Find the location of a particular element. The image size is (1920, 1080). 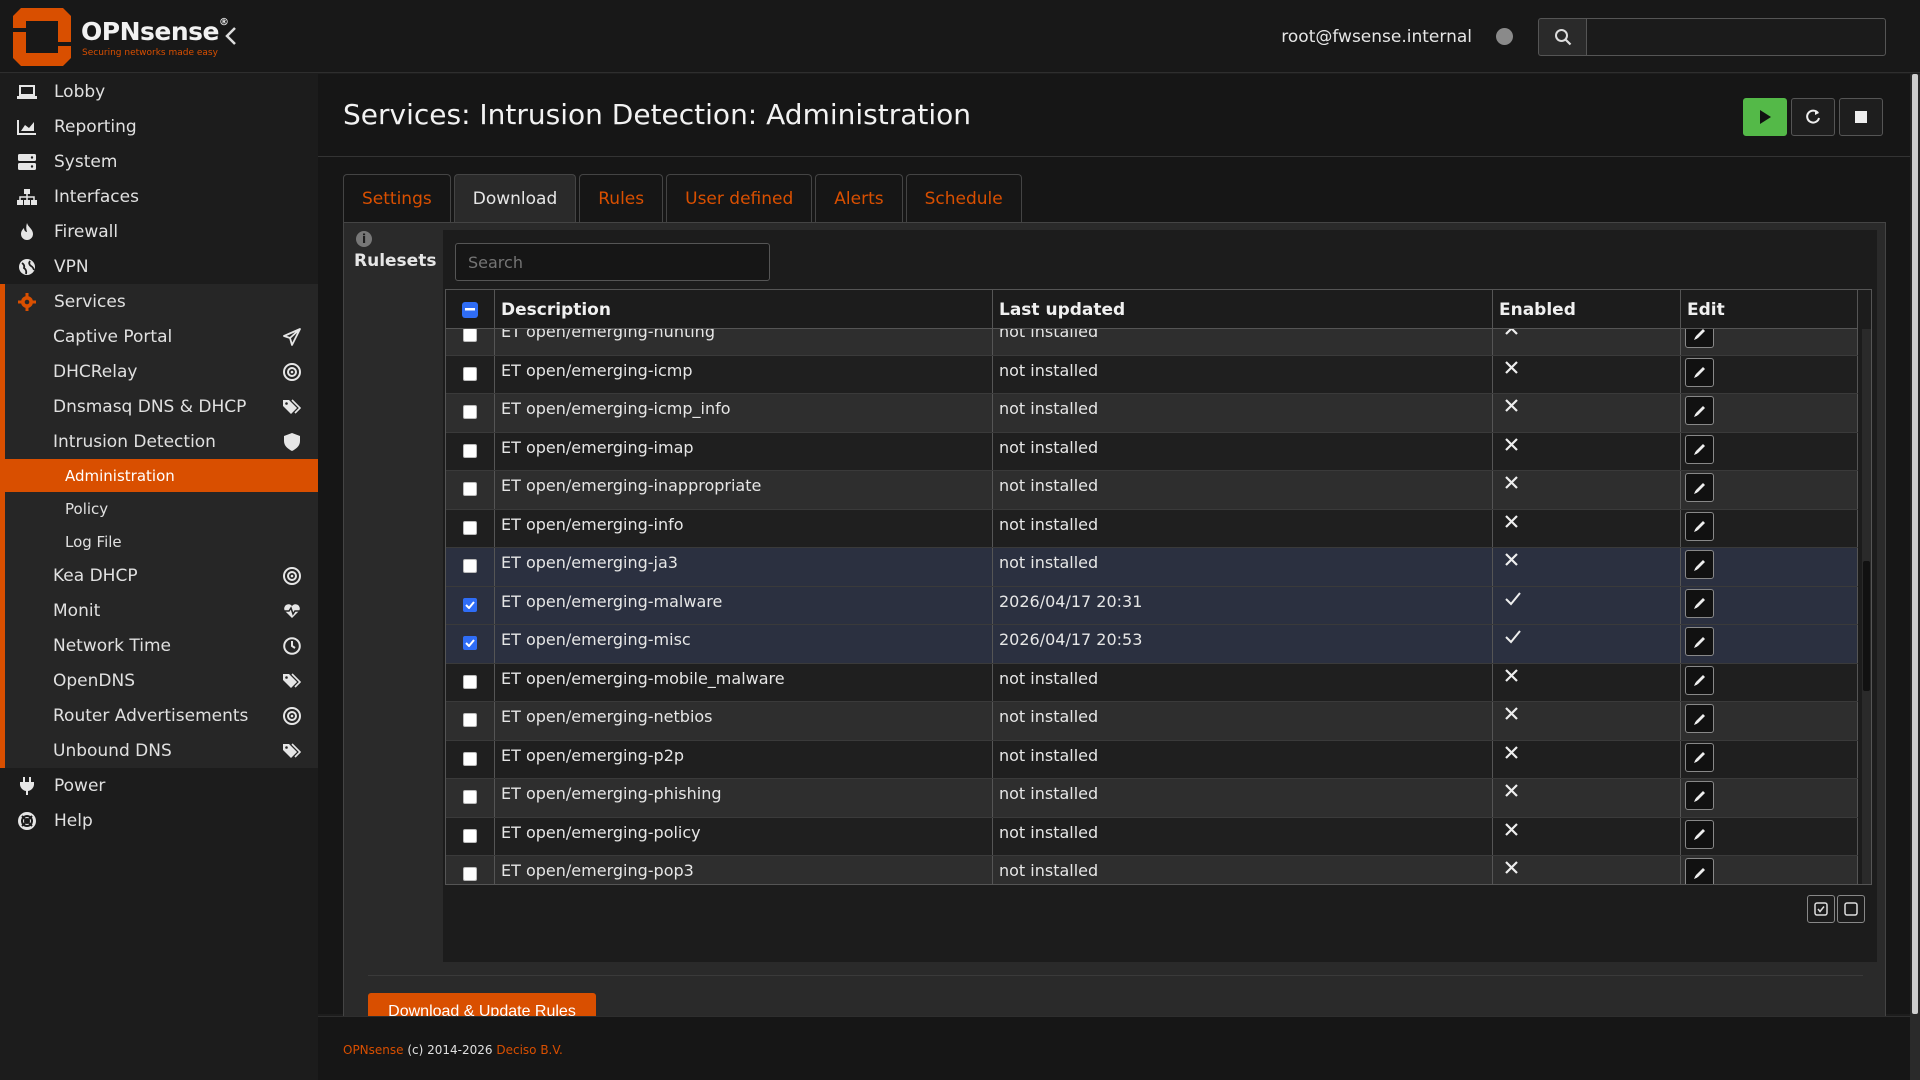

column-header-enabled: Enabled is located at coordinates (1587, 309).